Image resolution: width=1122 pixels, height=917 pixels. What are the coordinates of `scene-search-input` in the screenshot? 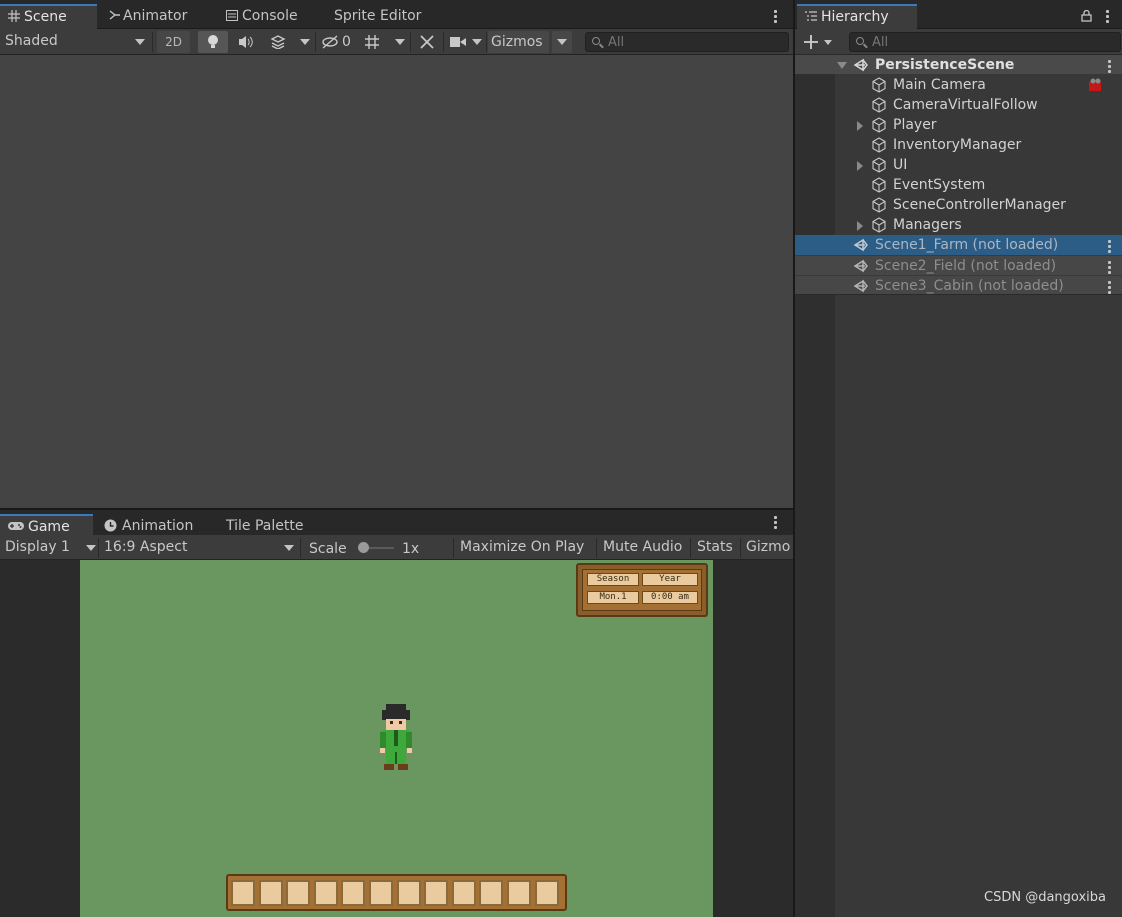 It's located at (696, 42).